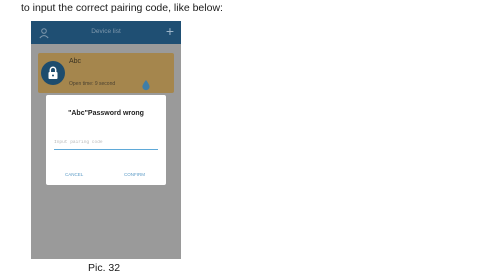 Image resolution: width=487 pixels, height=274 pixels. I want to click on title-bar: Device list +, so click(106, 32).